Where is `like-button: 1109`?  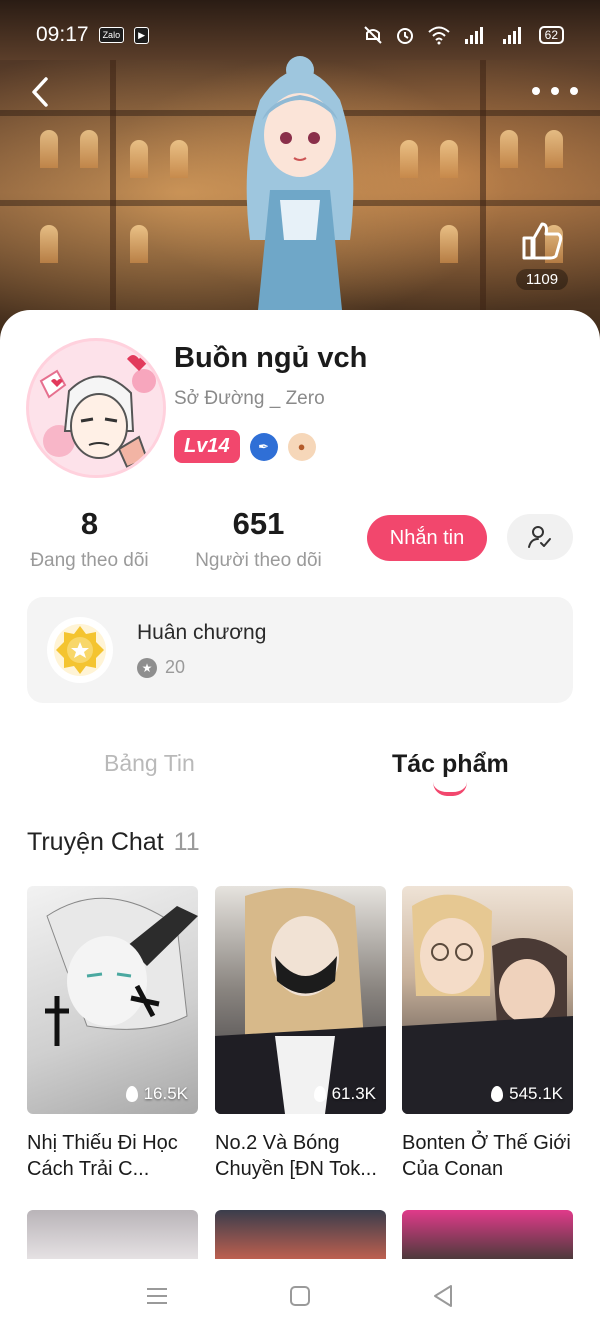
like-button: 1109 is located at coordinates (542, 254).